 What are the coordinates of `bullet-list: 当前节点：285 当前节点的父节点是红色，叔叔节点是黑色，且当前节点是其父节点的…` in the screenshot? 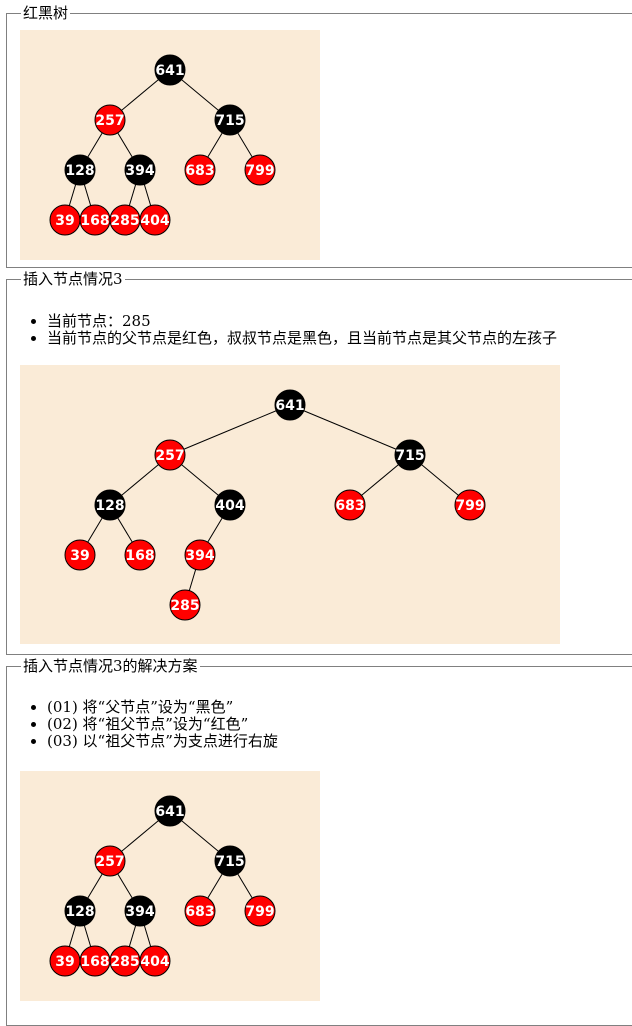 It's located at (302, 330).